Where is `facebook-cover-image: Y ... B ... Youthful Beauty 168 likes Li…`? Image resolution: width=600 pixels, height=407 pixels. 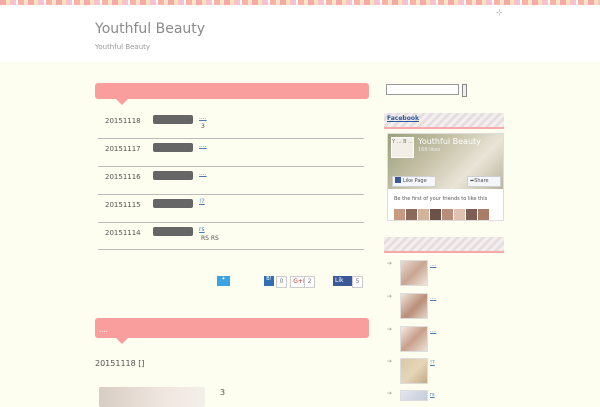
facebook-cover-image: Y ... B ... Youthful Beauty 168 likes Li… is located at coordinates (445, 161).